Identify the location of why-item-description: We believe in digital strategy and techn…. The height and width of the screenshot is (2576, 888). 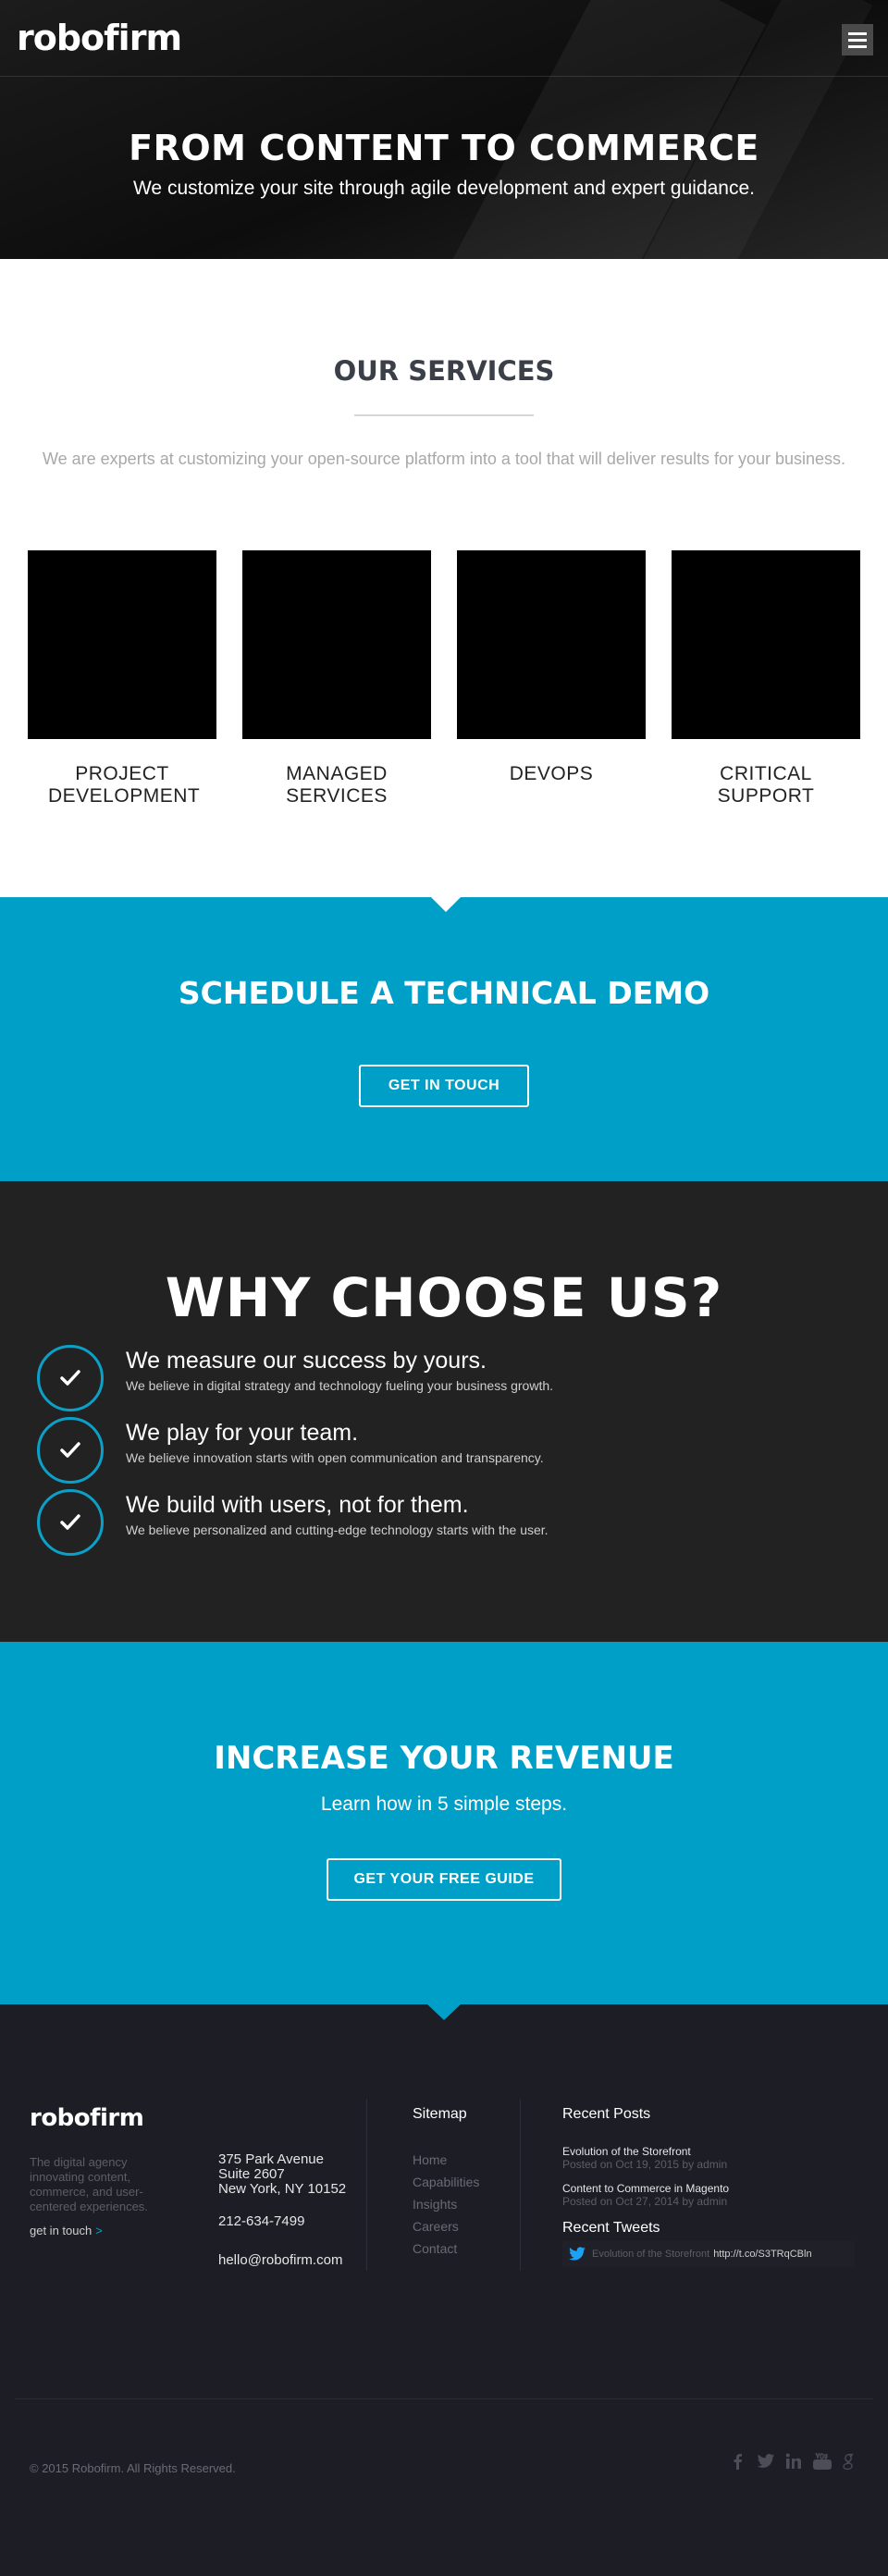
(340, 1385).